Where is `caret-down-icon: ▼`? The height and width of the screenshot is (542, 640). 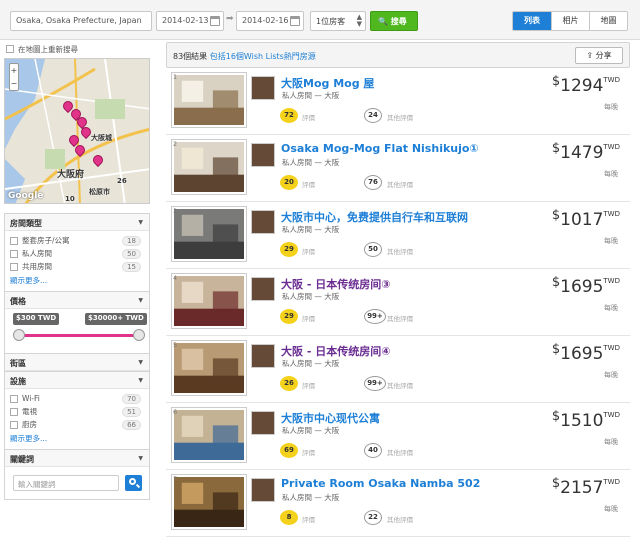
caret-down-icon: ▼ is located at coordinates (140, 380).